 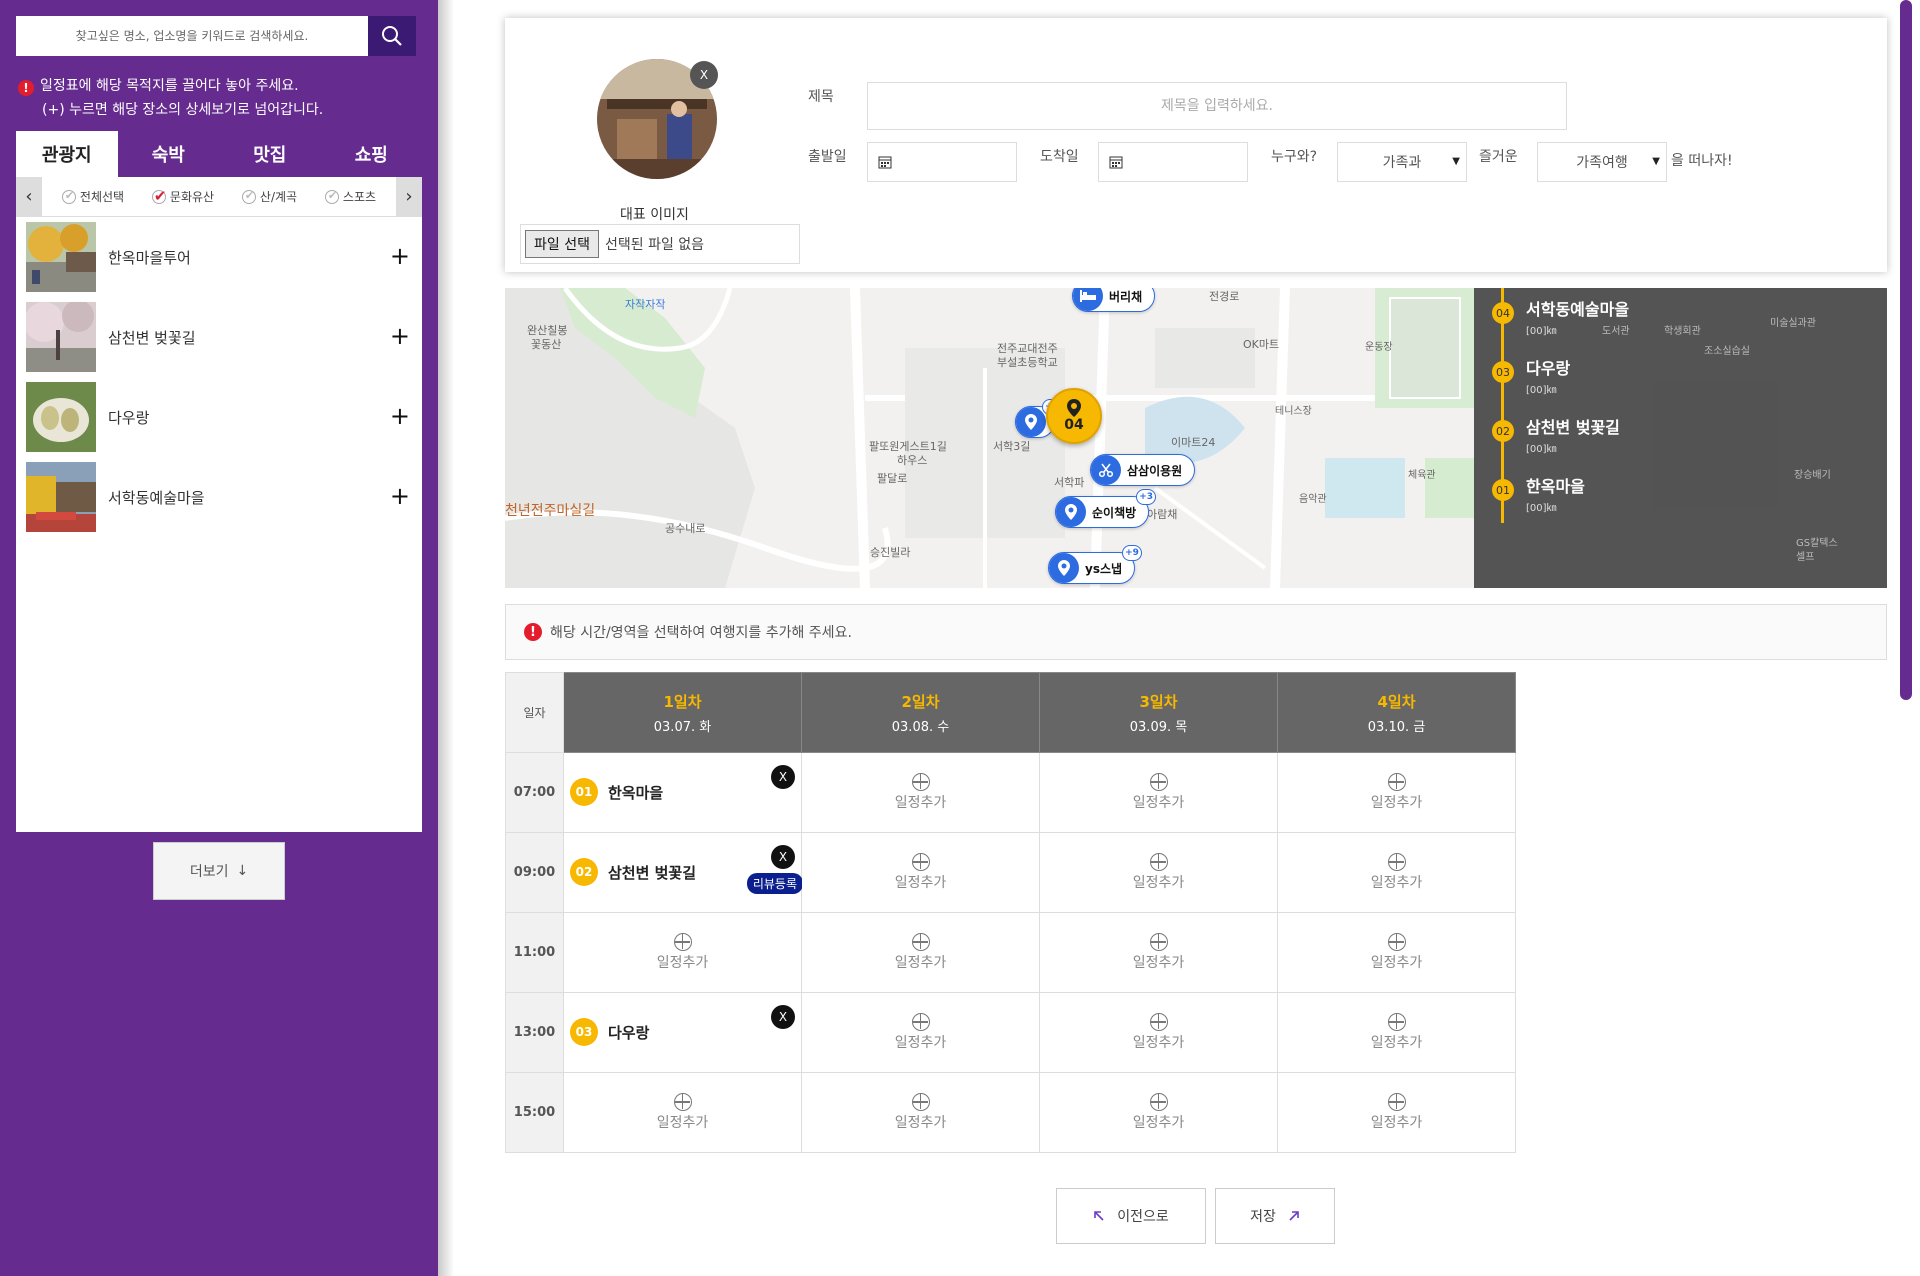 What do you see at coordinates (219, 871) in the screenshot?
I see `more-button: 더보기 ↓` at bounding box center [219, 871].